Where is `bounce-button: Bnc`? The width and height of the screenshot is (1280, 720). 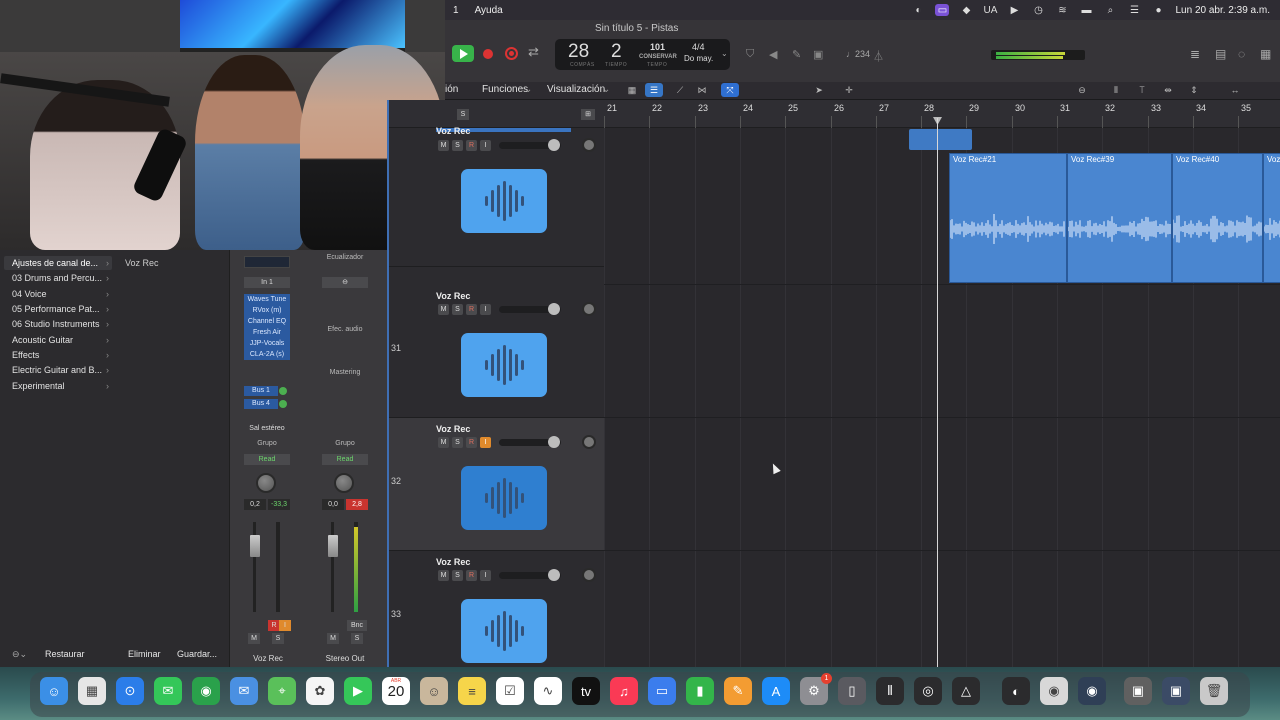
bounce-button: Bnc is located at coordinates (357, 625).